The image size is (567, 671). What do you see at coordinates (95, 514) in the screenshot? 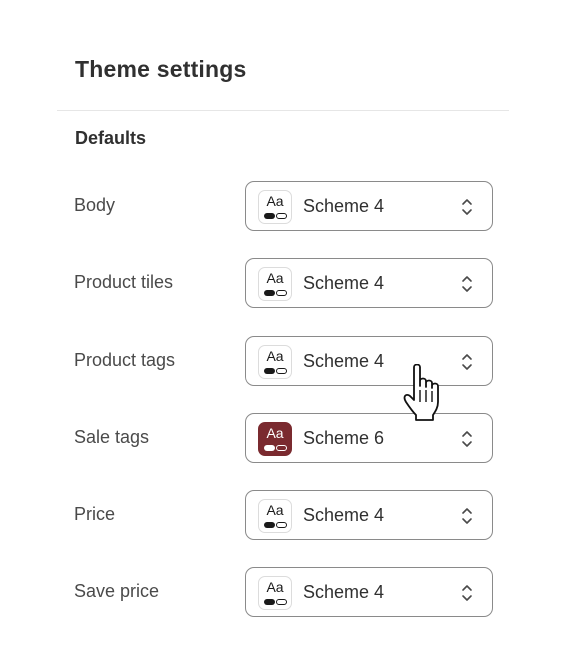
I see `setting-label: Price` at bounding box center [95, 514].